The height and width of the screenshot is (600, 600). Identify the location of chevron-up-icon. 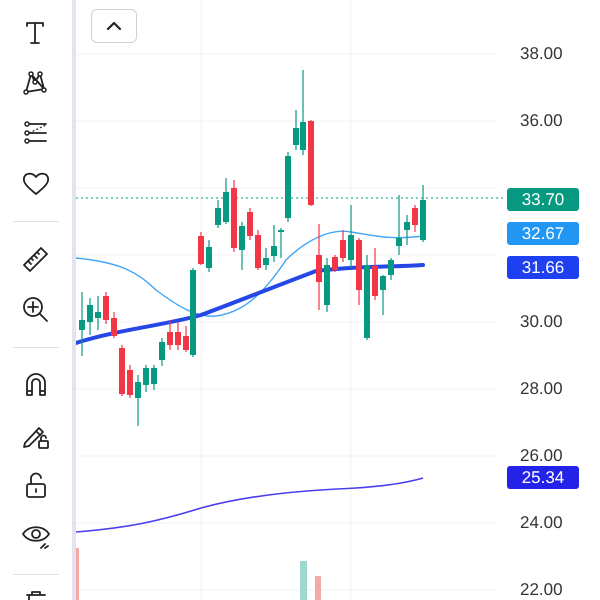
(114, 26).